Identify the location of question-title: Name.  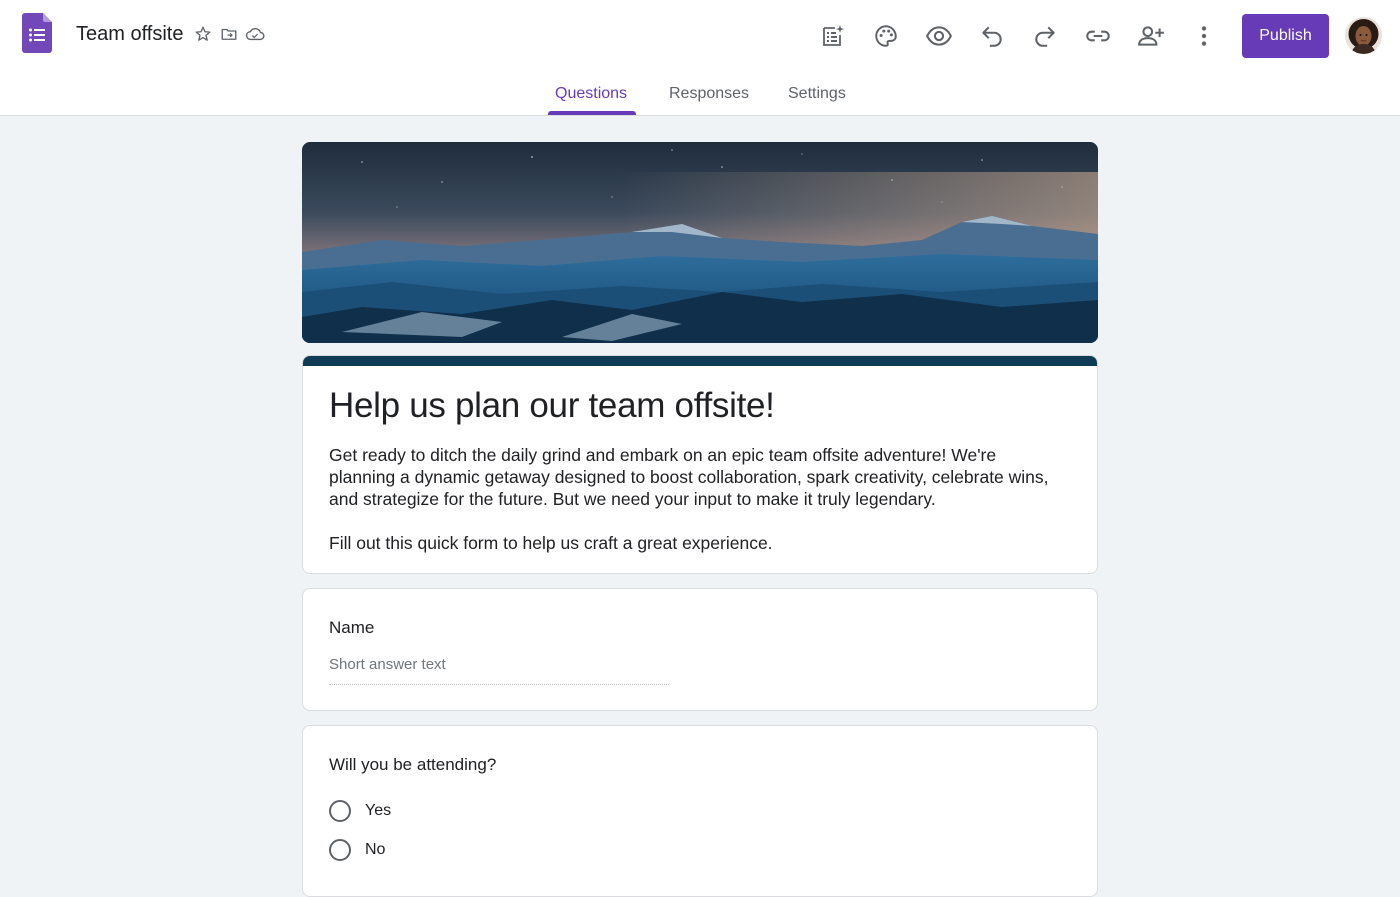
(352, 627).